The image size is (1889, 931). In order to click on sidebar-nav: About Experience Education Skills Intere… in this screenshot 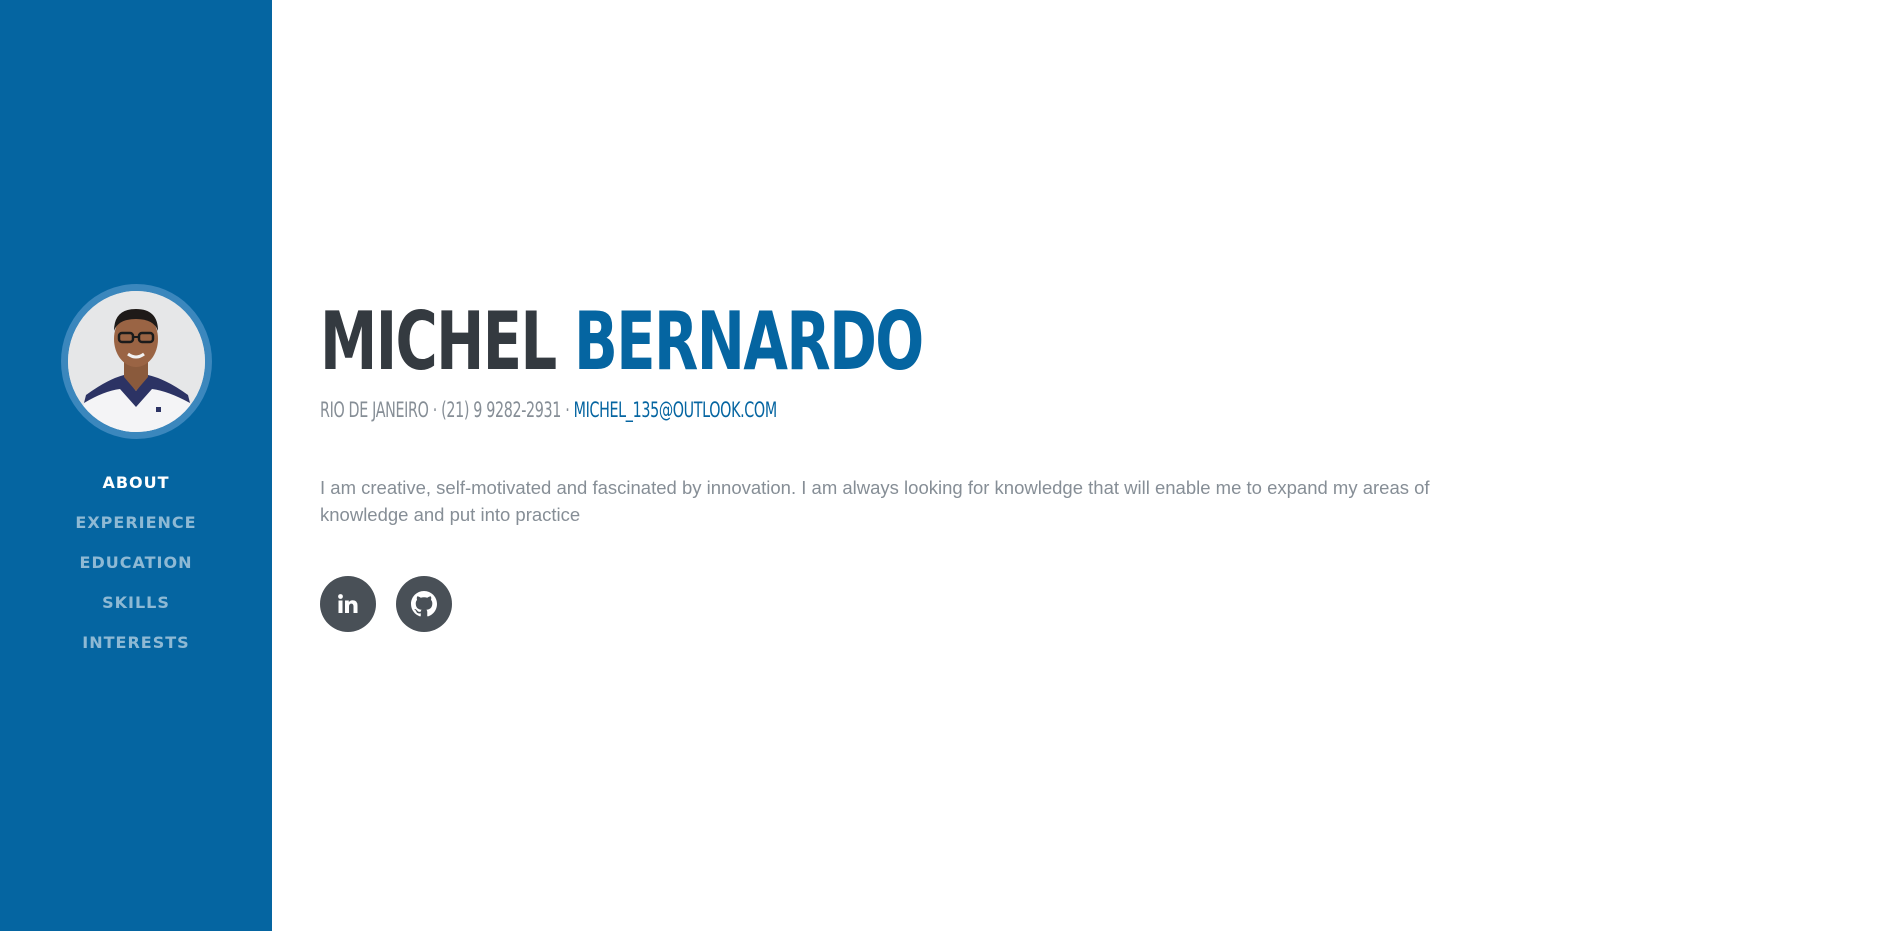, I will do `click(135, 563)`.